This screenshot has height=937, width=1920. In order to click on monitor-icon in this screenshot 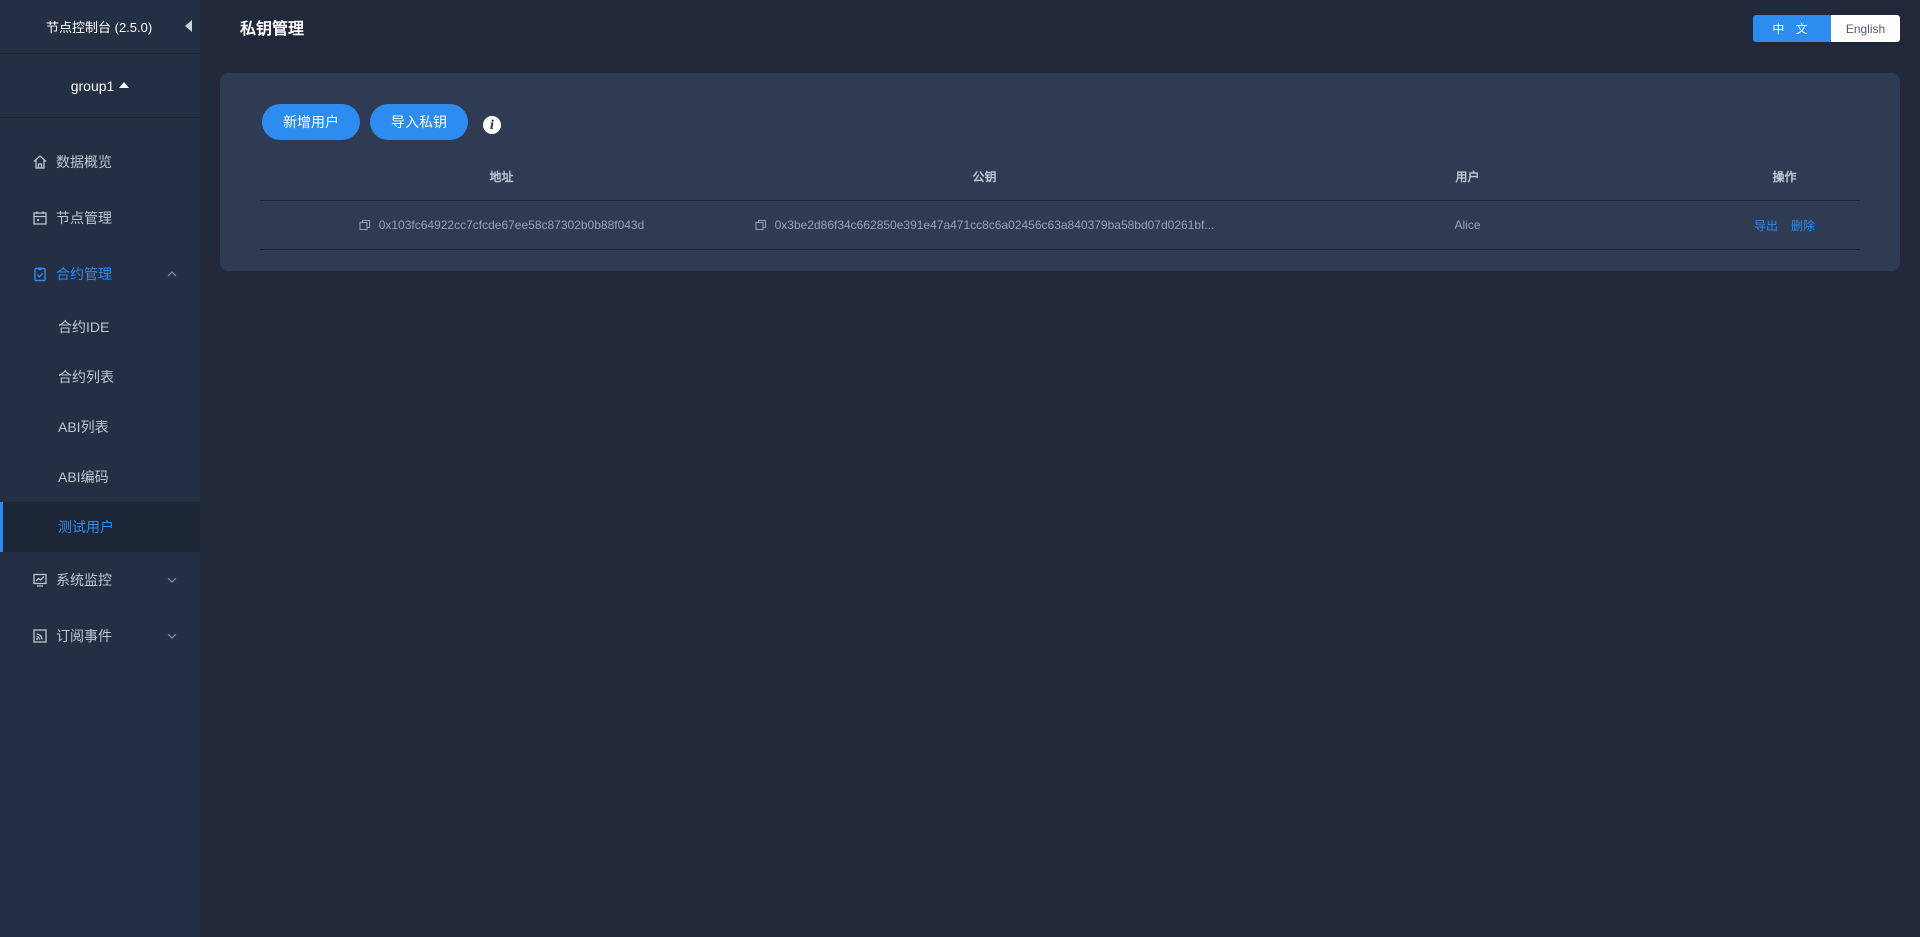, I will do `click(40, 580)`.